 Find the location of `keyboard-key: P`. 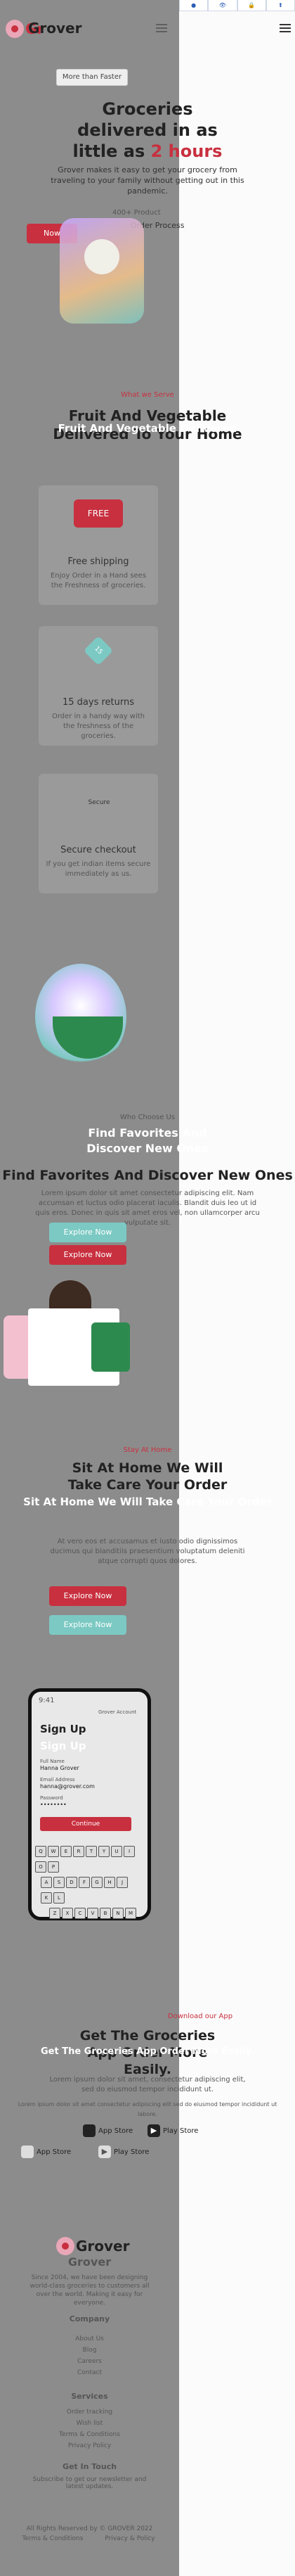

keyboard-key: P is located at coordinates (53, 1867).